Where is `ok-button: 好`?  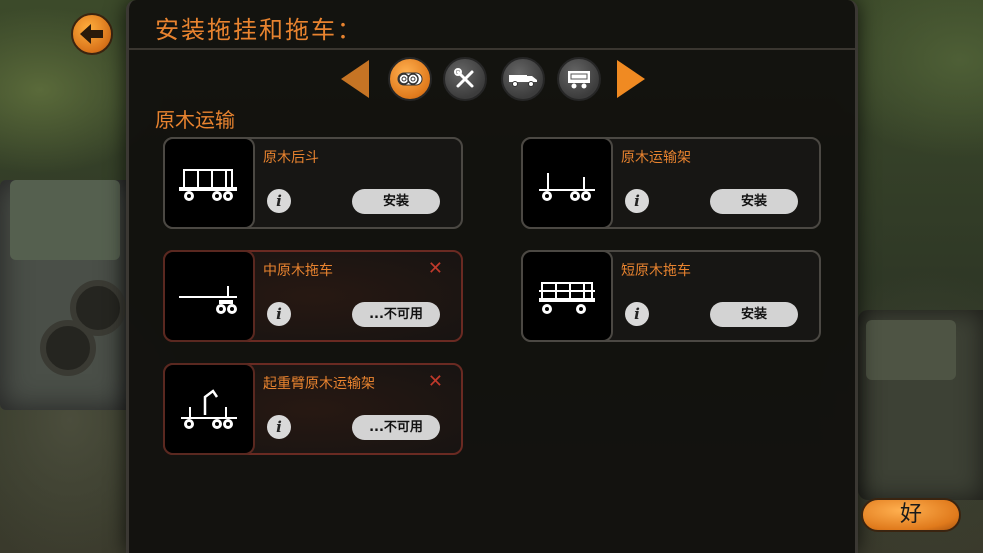
ok-button: 好 is located at coordinates (911, 515).